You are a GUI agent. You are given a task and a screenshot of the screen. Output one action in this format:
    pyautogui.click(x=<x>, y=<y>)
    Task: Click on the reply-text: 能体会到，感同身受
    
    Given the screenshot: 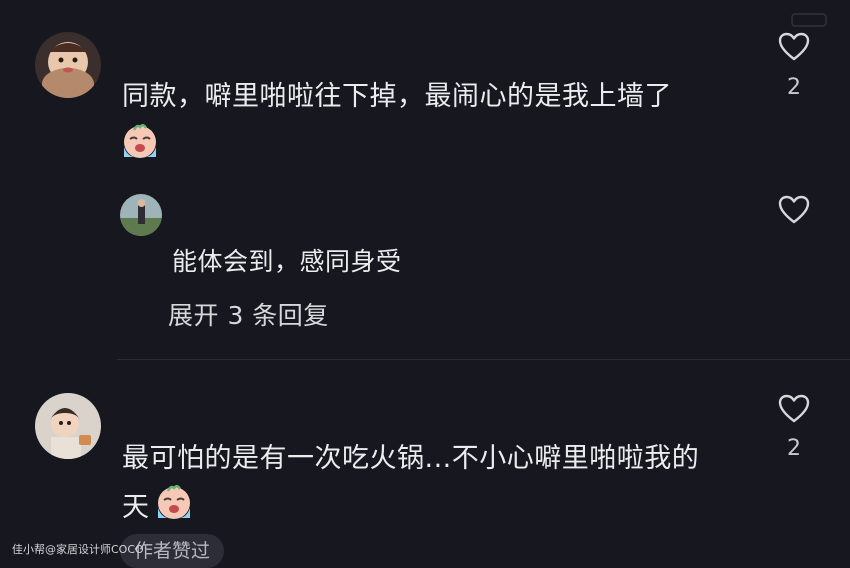 What is the action you would take?
    pyautogui.click(x=287, y=261)
    